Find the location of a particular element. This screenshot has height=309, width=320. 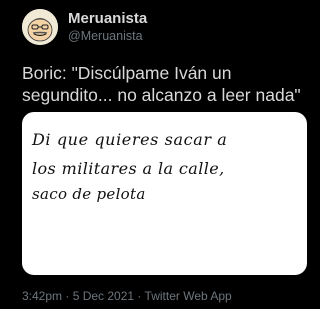

author-display-name: Meruanista is located at coordinates (107, 18).